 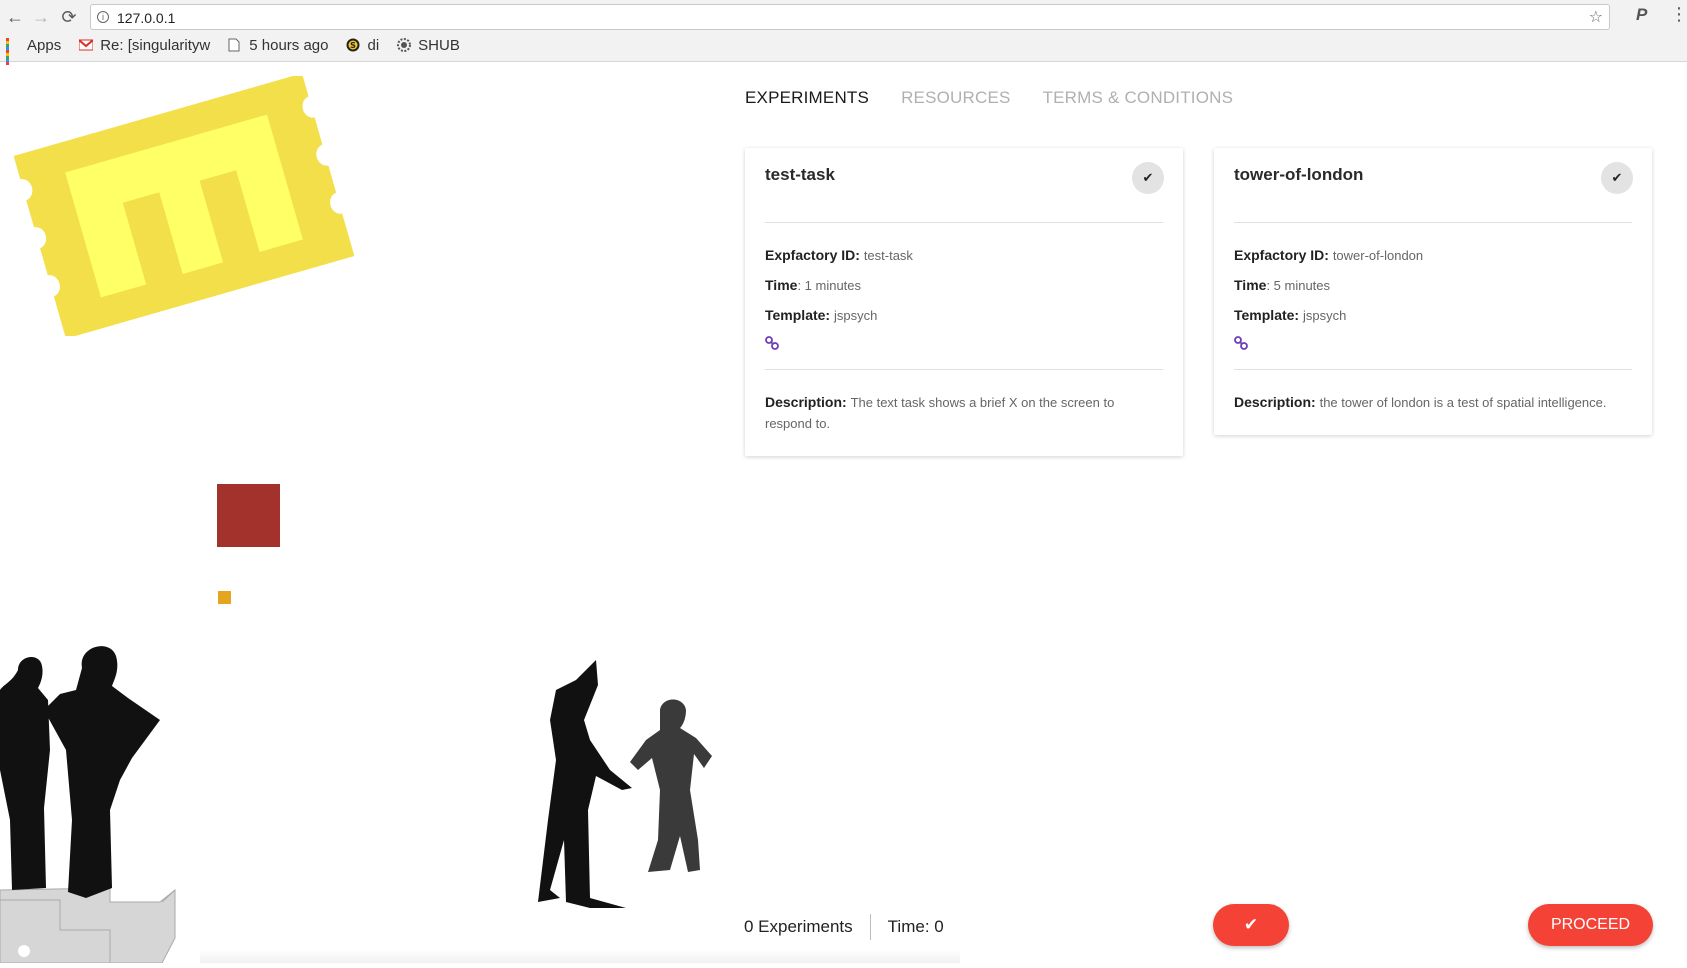 What do you see at coordinates (964, 185) in the screenshot?
I see `card-header: test-task ✔` at bounding box center [964, 185].